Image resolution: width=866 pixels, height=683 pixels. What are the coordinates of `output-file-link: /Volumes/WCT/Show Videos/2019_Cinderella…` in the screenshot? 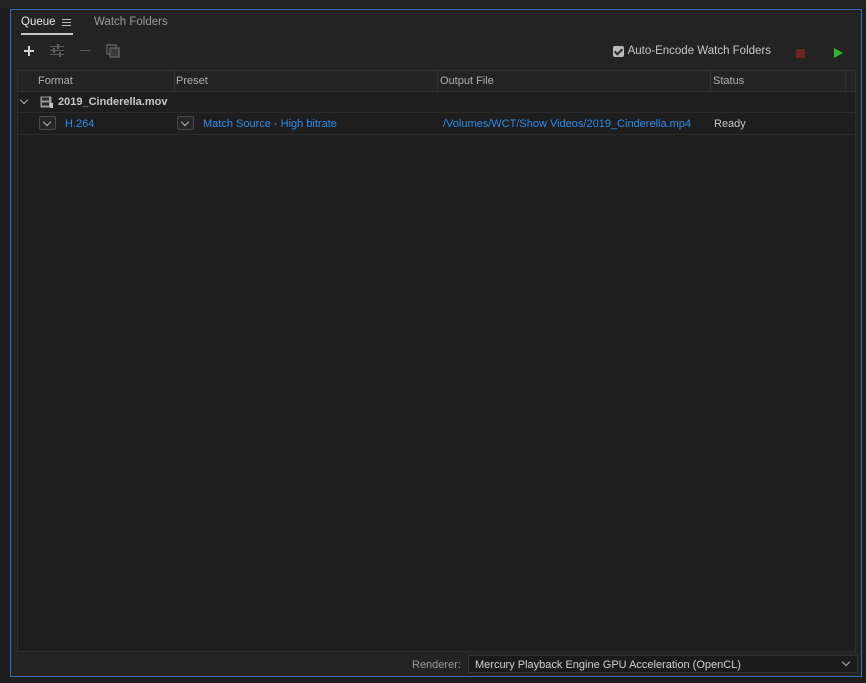 It's located at (567, 124).